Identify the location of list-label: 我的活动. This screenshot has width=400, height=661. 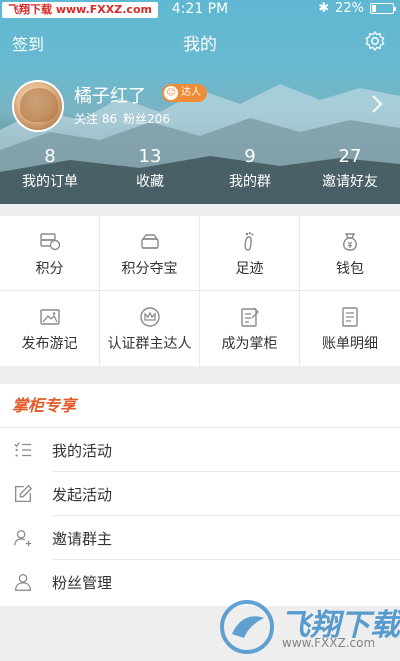
(82, 451).